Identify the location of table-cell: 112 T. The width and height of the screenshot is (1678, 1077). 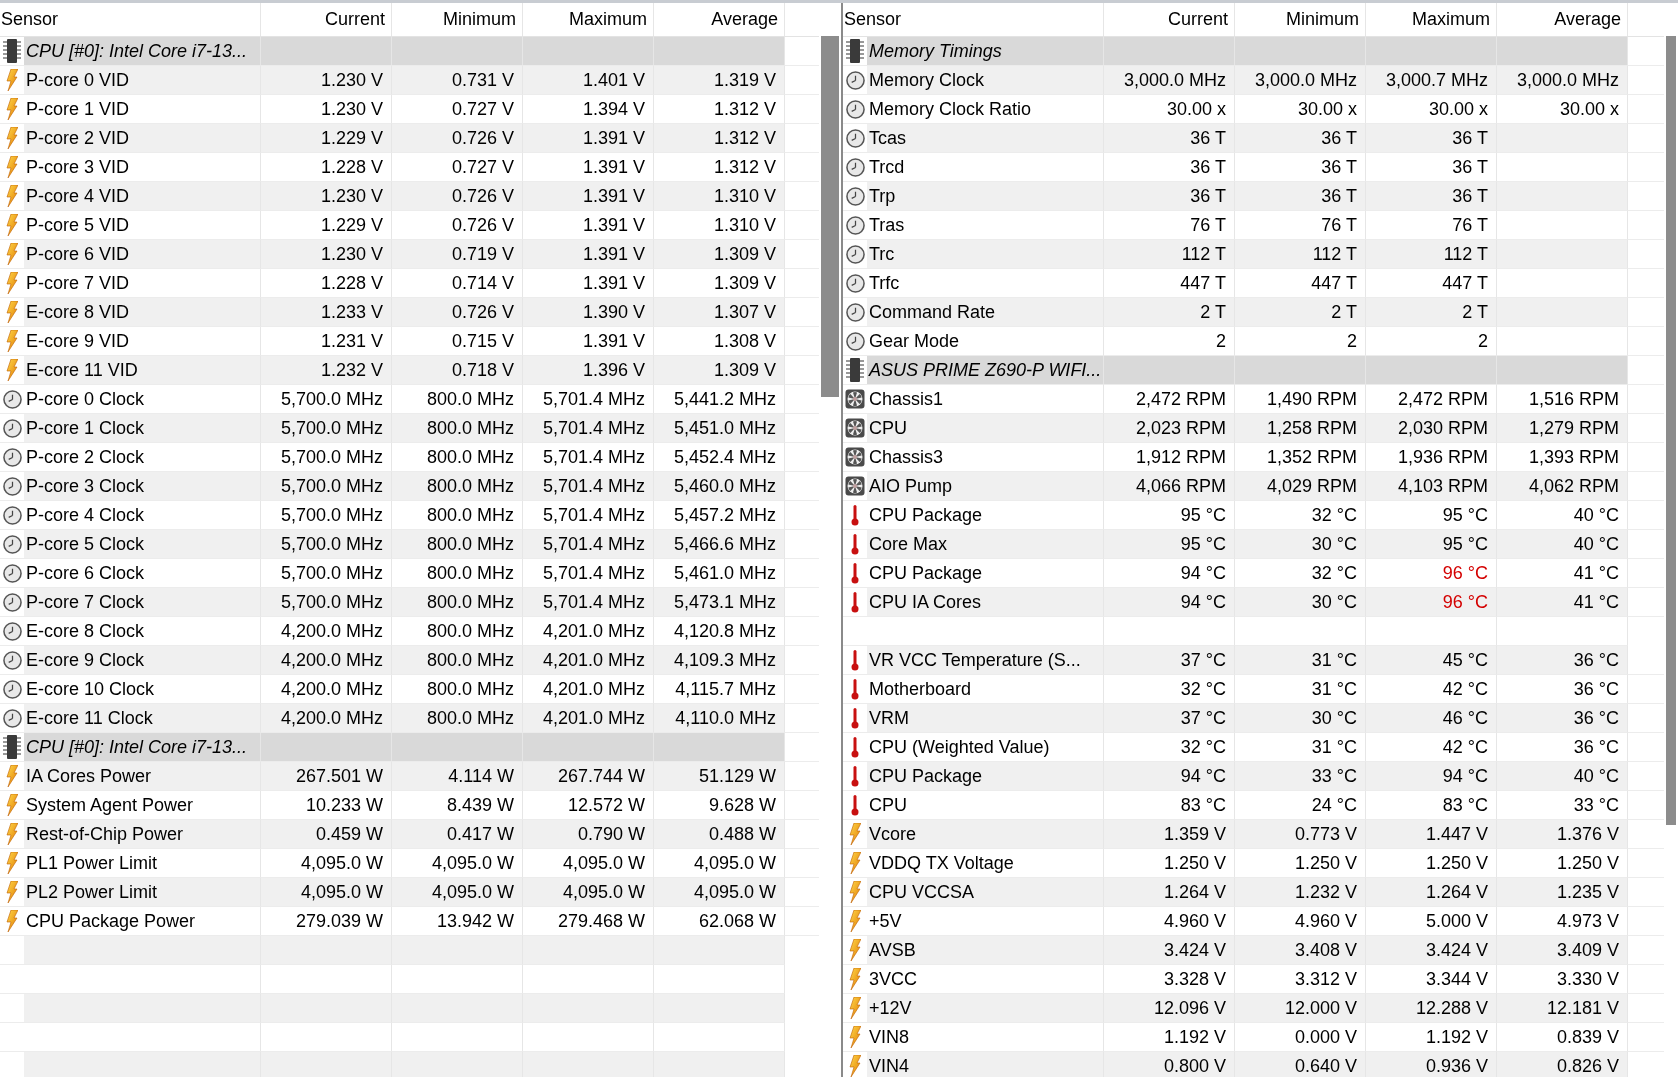
(1431, 254).